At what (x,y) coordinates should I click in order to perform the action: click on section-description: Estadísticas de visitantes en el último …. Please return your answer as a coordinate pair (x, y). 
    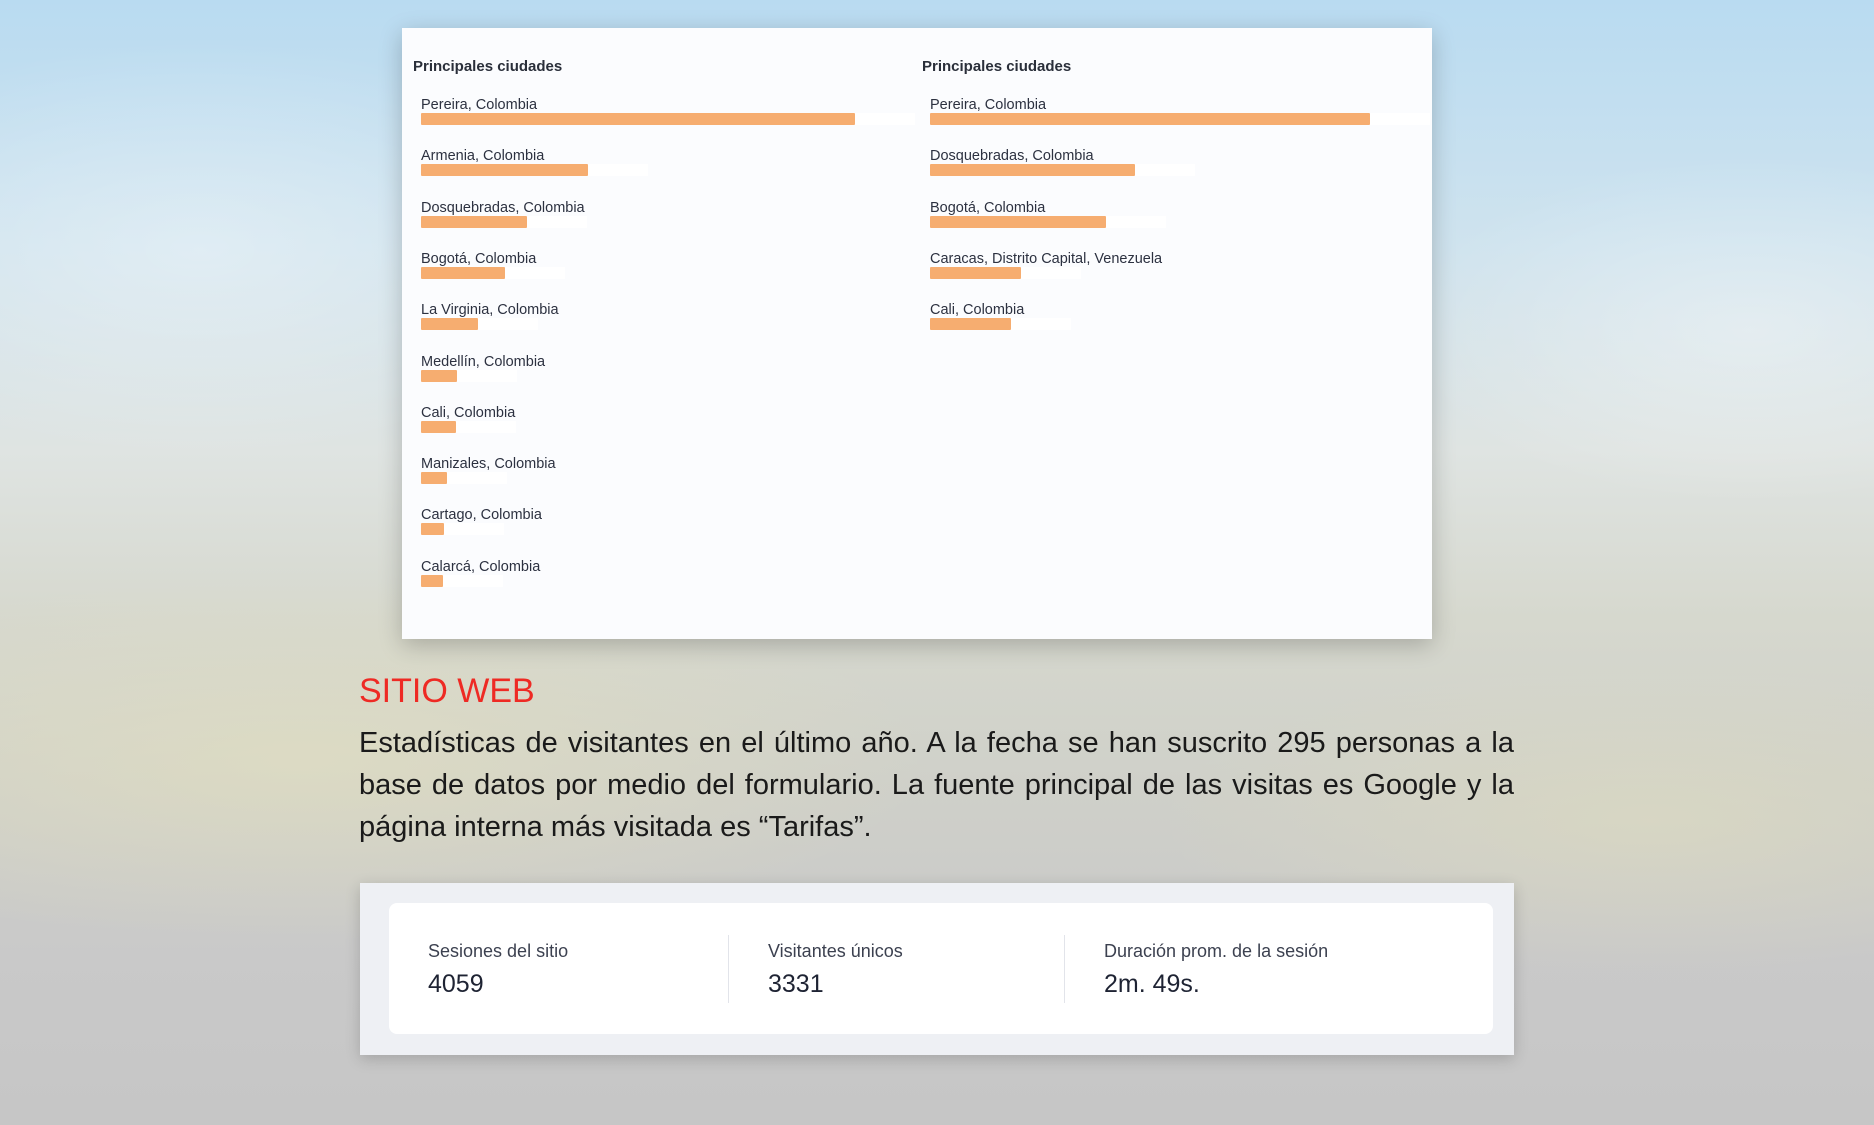
    Looking at the image, I should click on (936, 785).